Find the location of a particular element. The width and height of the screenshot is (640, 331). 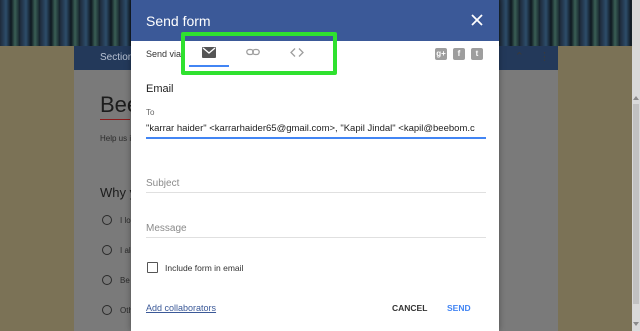

to-field-underline is located at coordinates (316, 138).